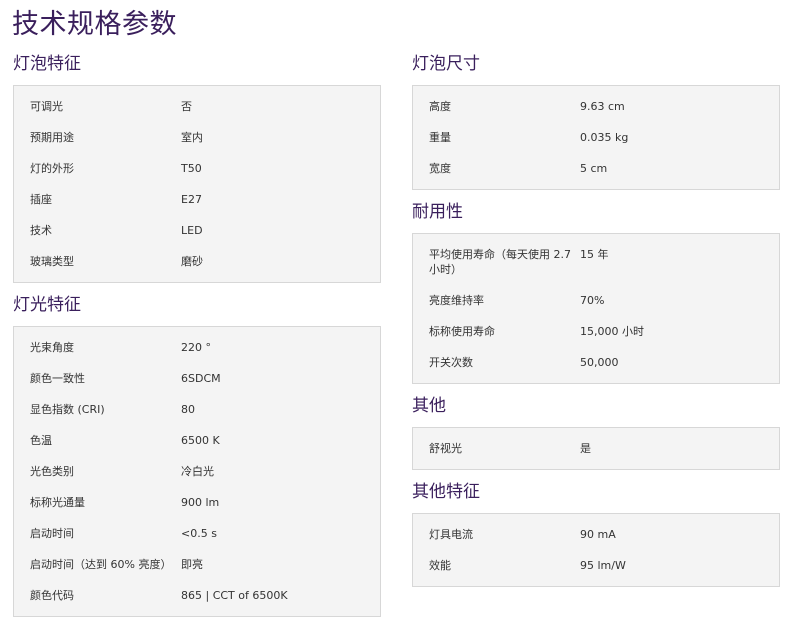 Image resolution: width=797 pixels, height=642 pixels. I want to click on spec-row: 舒视光 是, so click(596, 448).